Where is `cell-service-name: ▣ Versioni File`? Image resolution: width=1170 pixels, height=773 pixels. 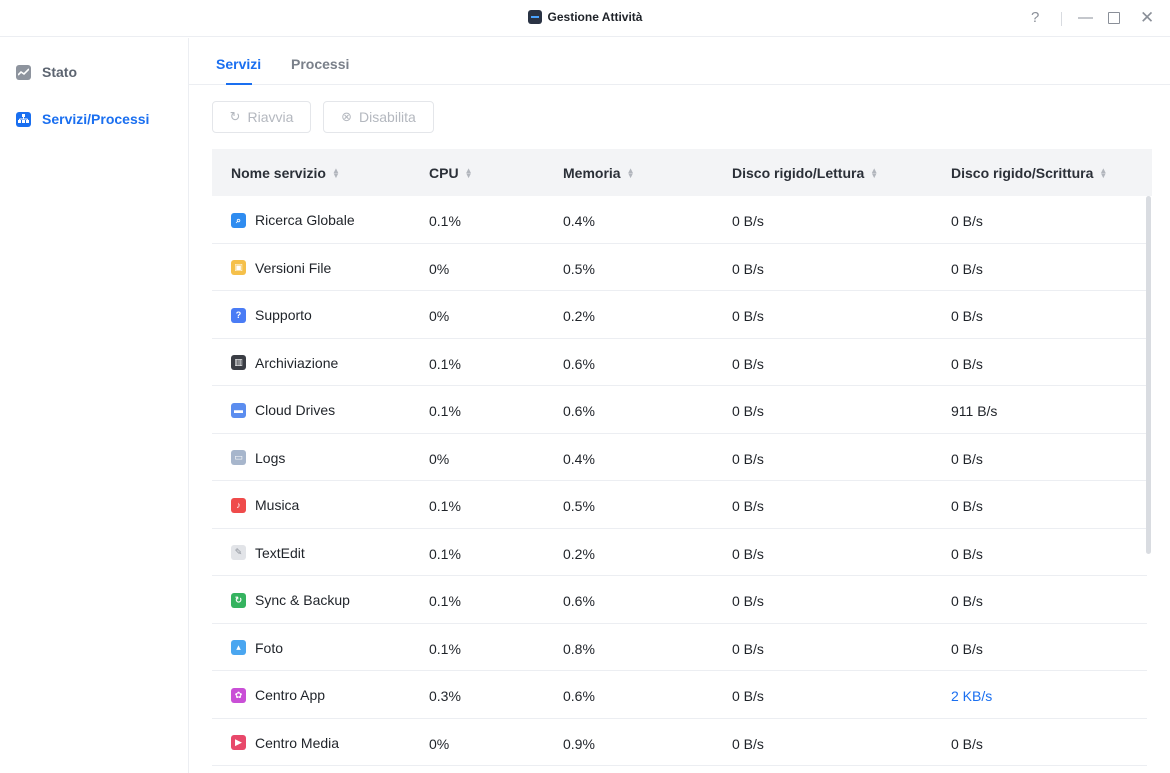
cell-service-name: ▣ Versioni File is located at coordinates (281, 268).